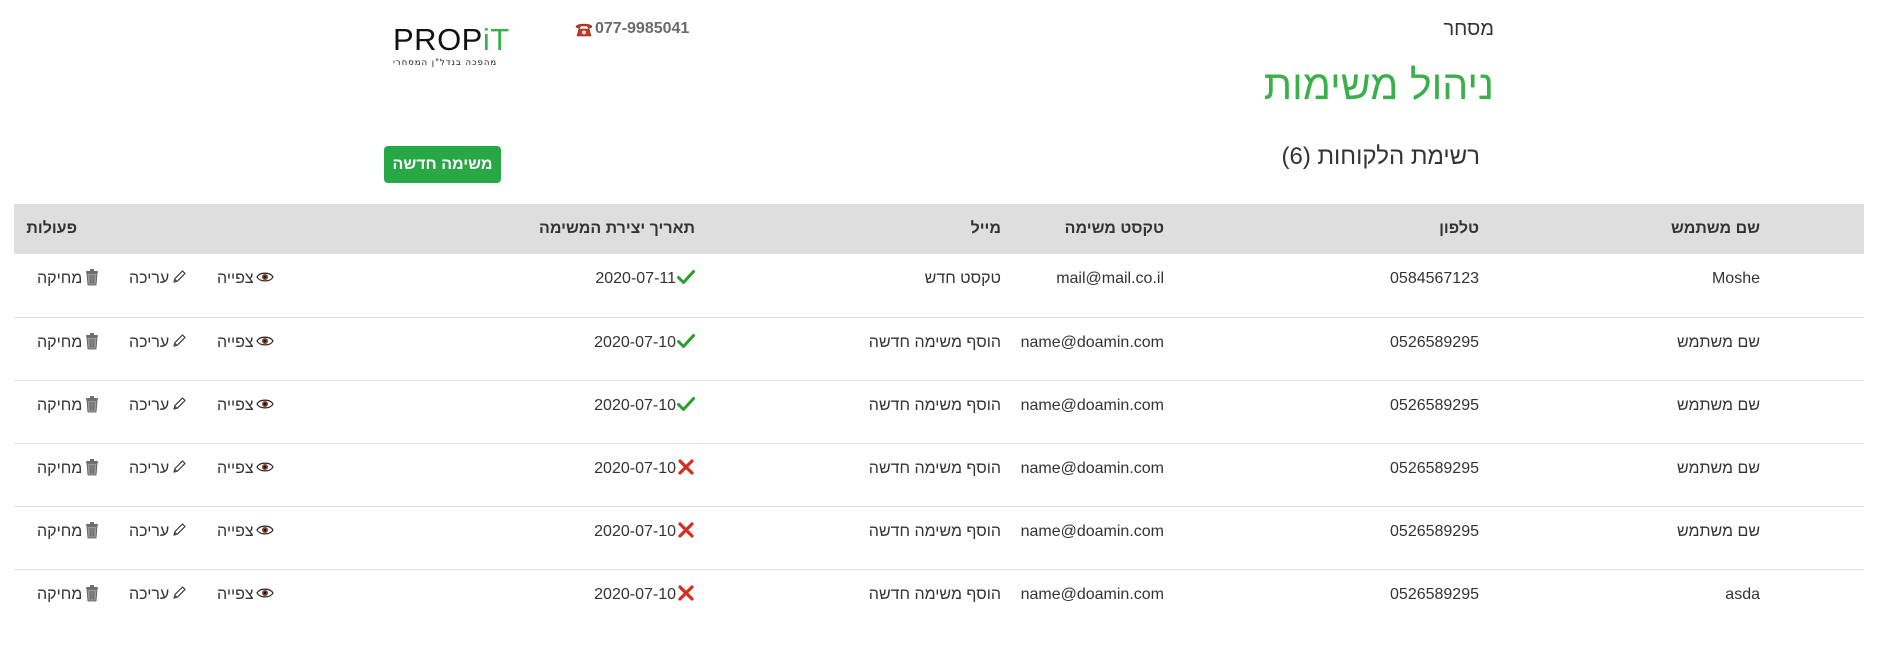 The height and width of the screenshot is (651, 1877). I want to click on cell-mail: טקסט חדש, so click(962, 278).